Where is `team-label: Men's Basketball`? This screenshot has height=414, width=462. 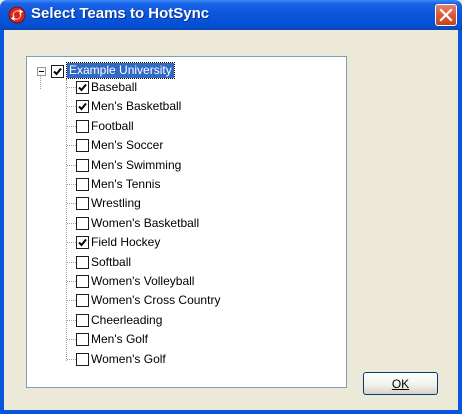
team-label: Men's Basketball is located at coordinates (136, 106).